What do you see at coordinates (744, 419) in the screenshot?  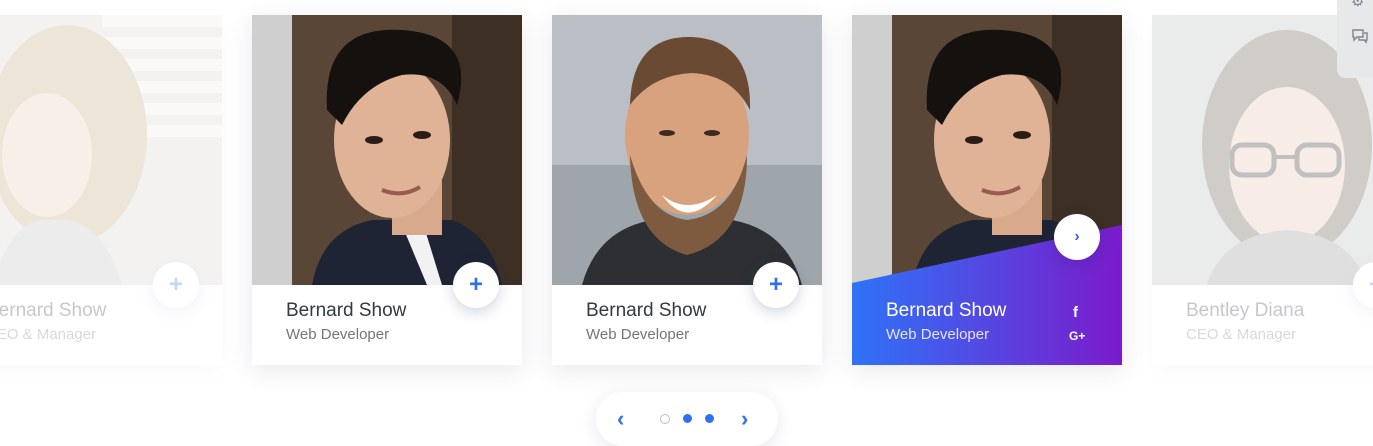 I see `next-arrow-icon: ›` at bounding box center [744, 419].